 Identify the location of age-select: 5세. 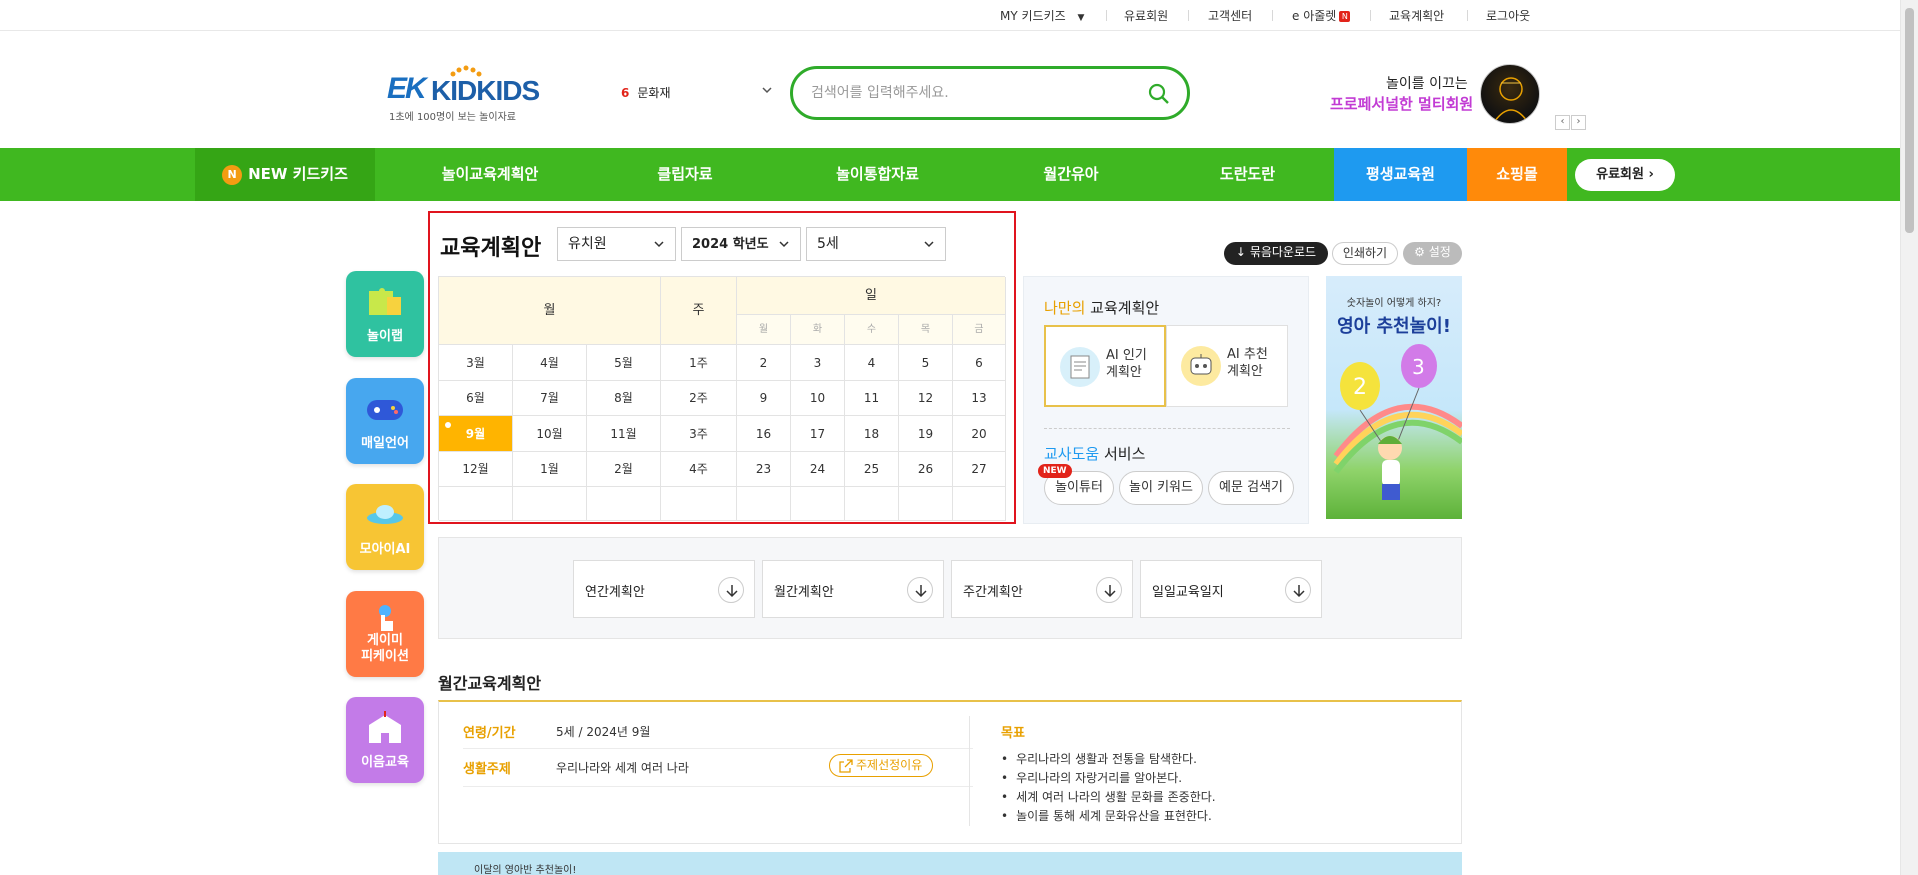
(876, 244).